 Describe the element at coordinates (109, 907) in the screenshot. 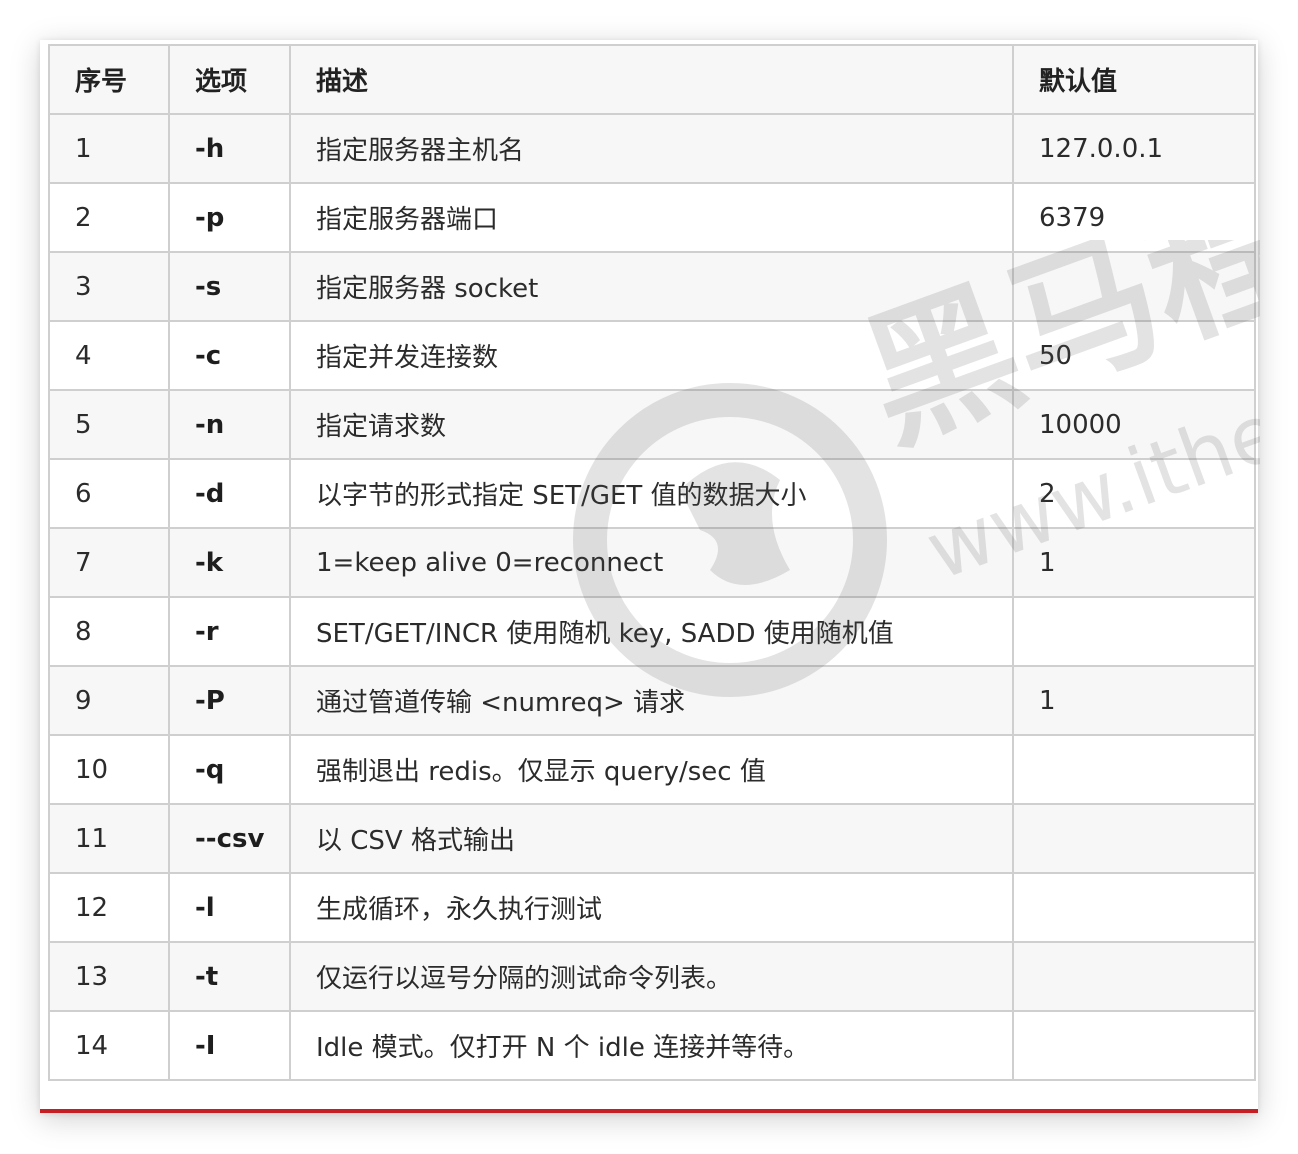

I see `row-index: 12` at that location.